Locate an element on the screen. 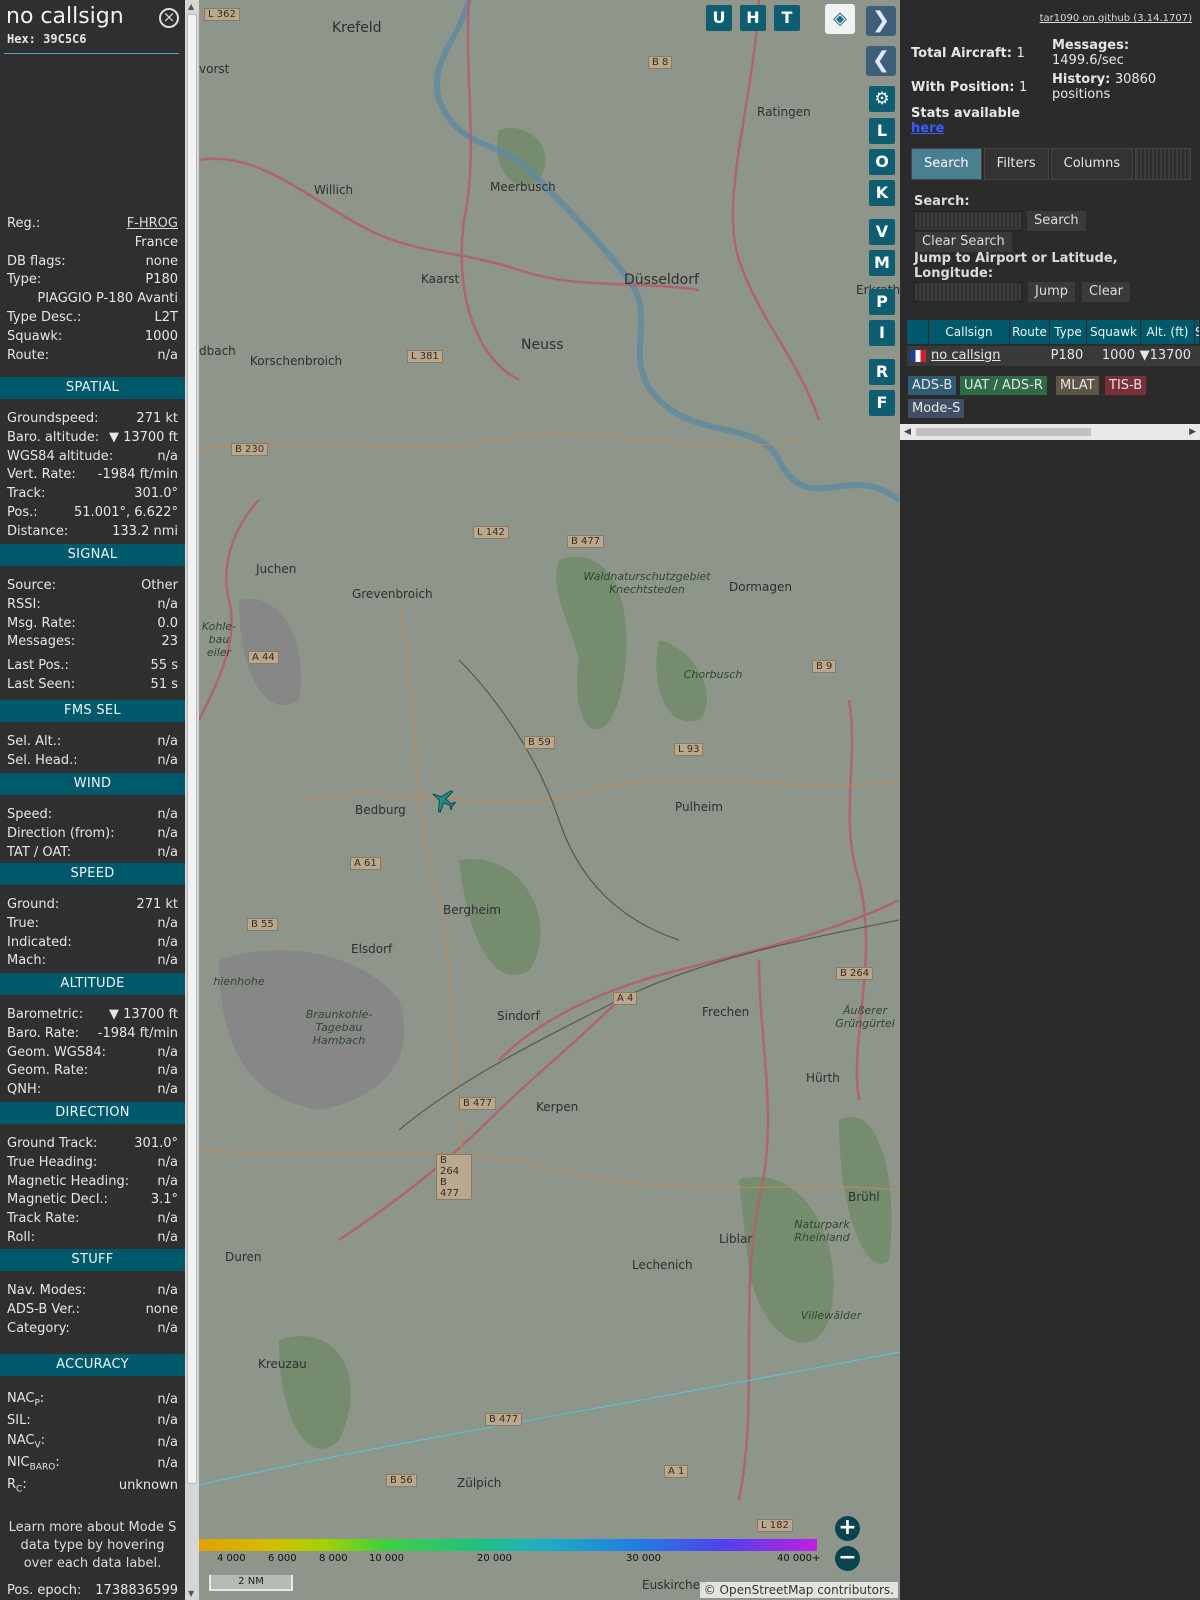 The height and width of the screenshot is (1600, 1200). tab-search: Search is located at coordinates (946, 164).